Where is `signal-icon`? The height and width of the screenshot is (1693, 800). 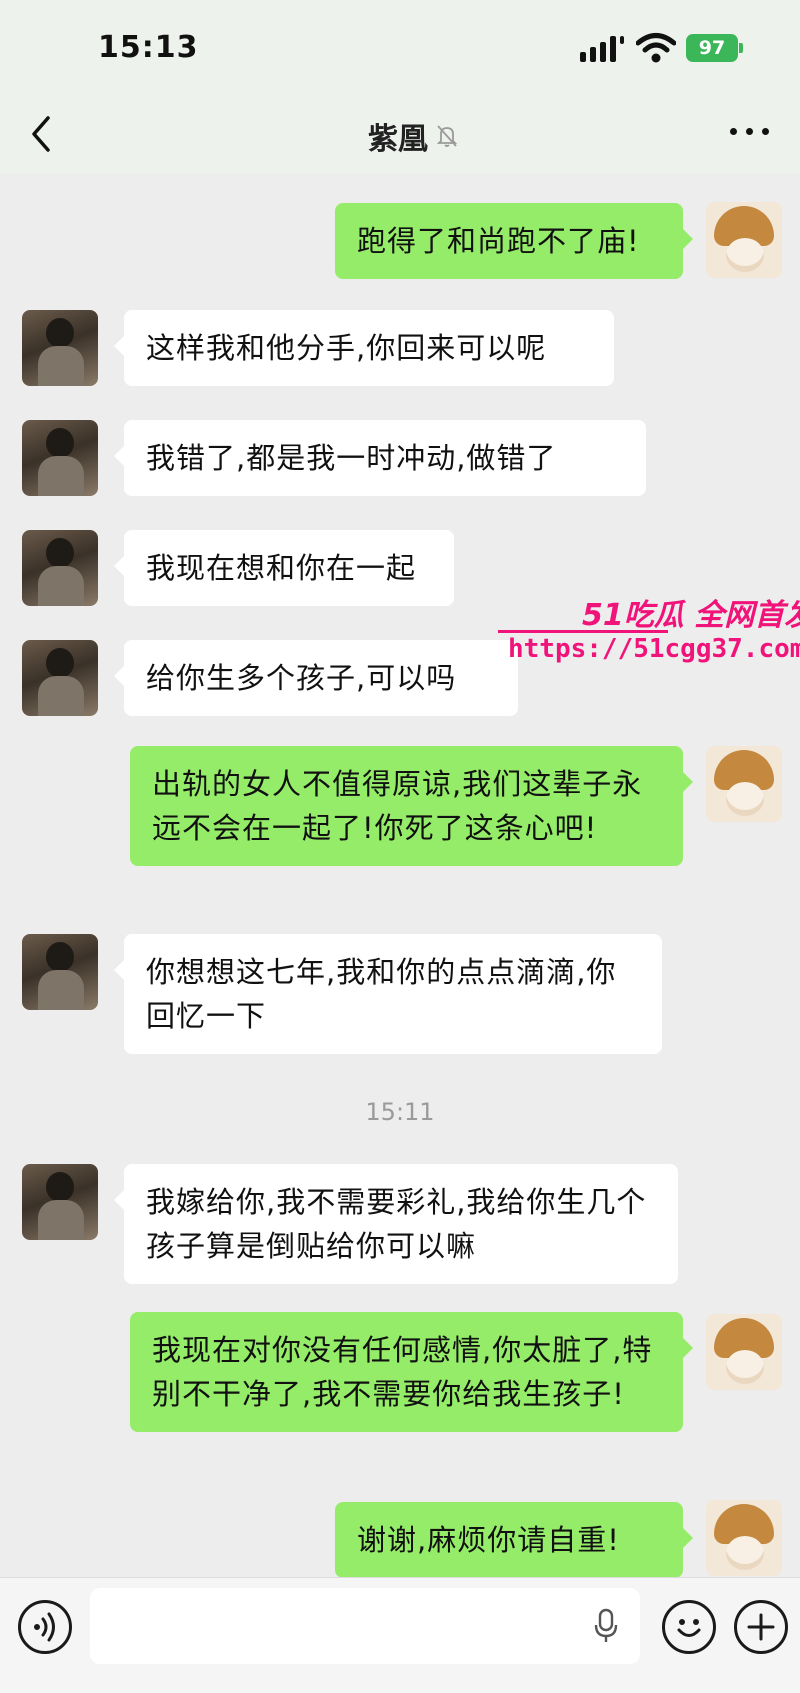
signal-icon is located at coordinates (602, 49).